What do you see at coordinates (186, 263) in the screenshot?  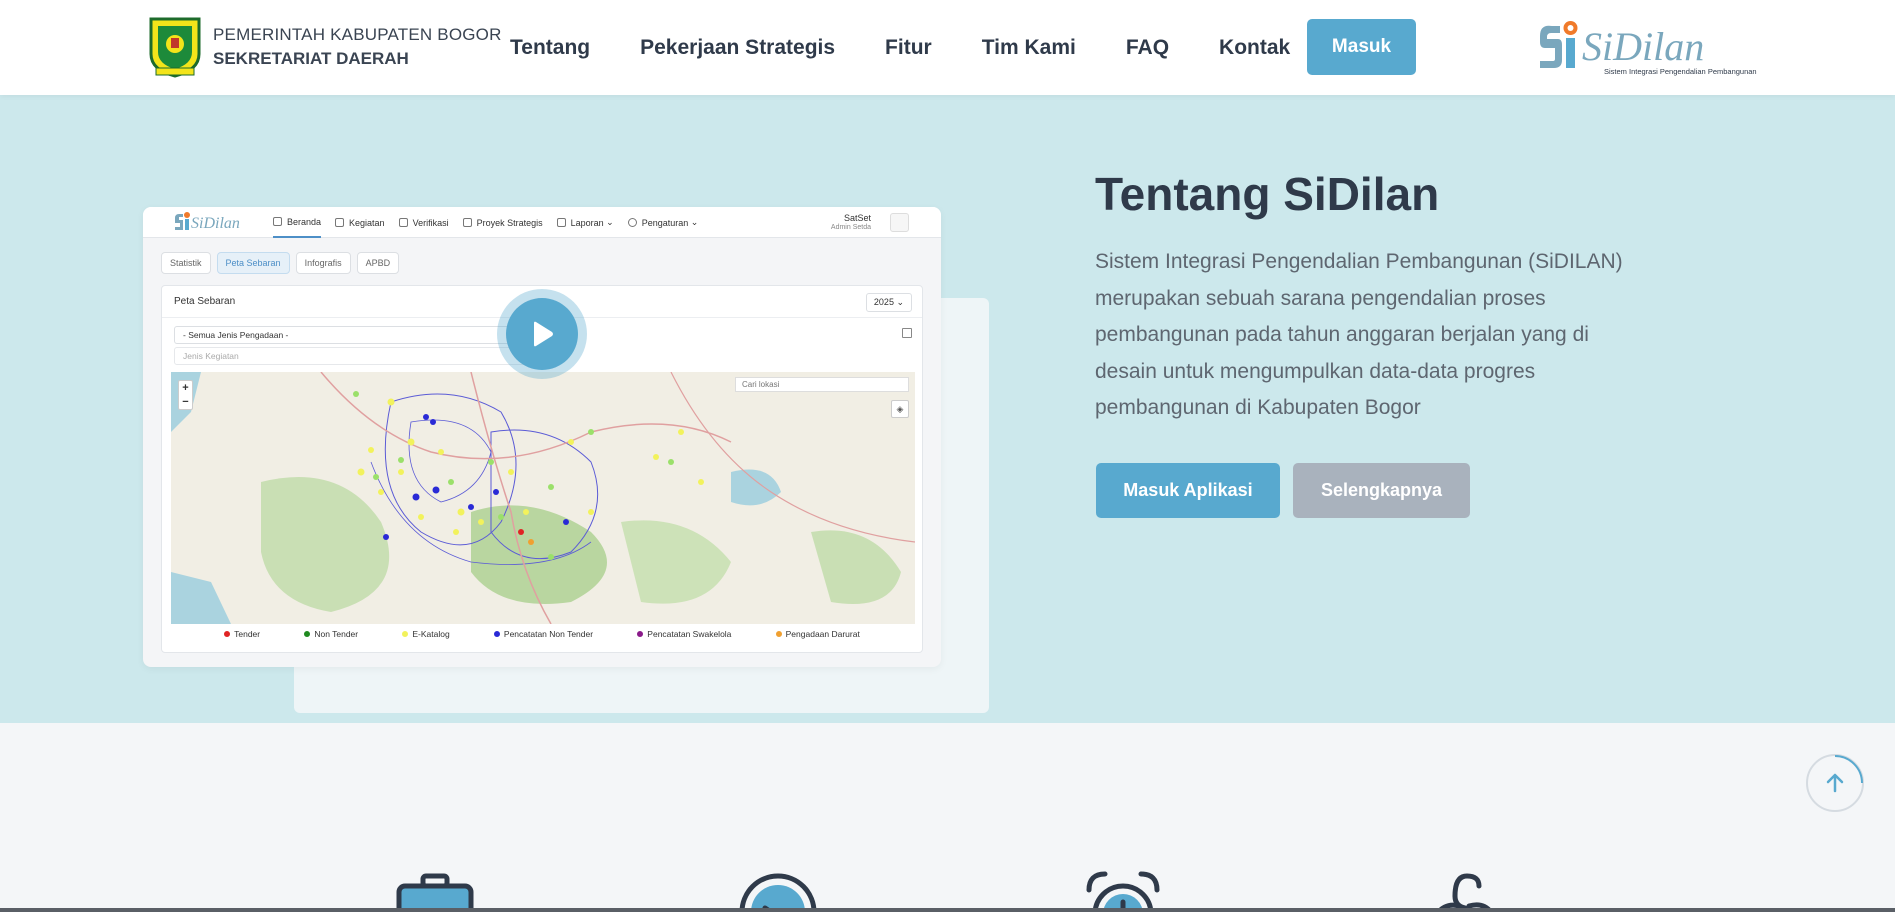 I see `tab-statistik: Statistik` at bounding box center [186, 263].